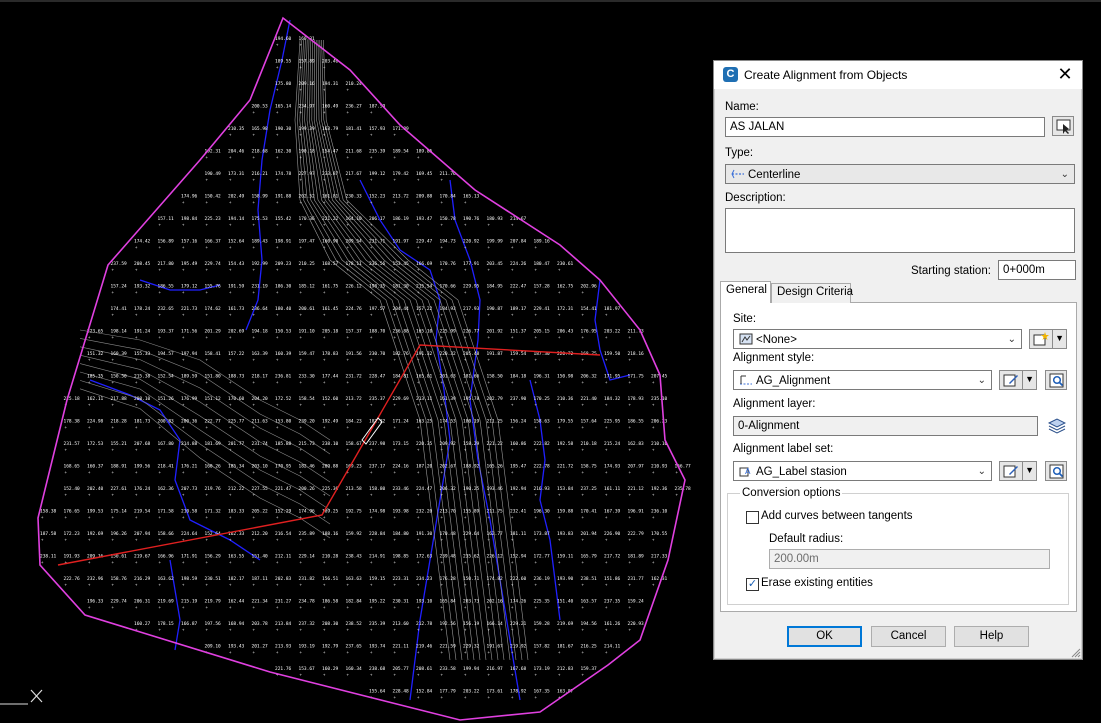  I want to click on edit-style-button: ▼, so click(1018, 380).